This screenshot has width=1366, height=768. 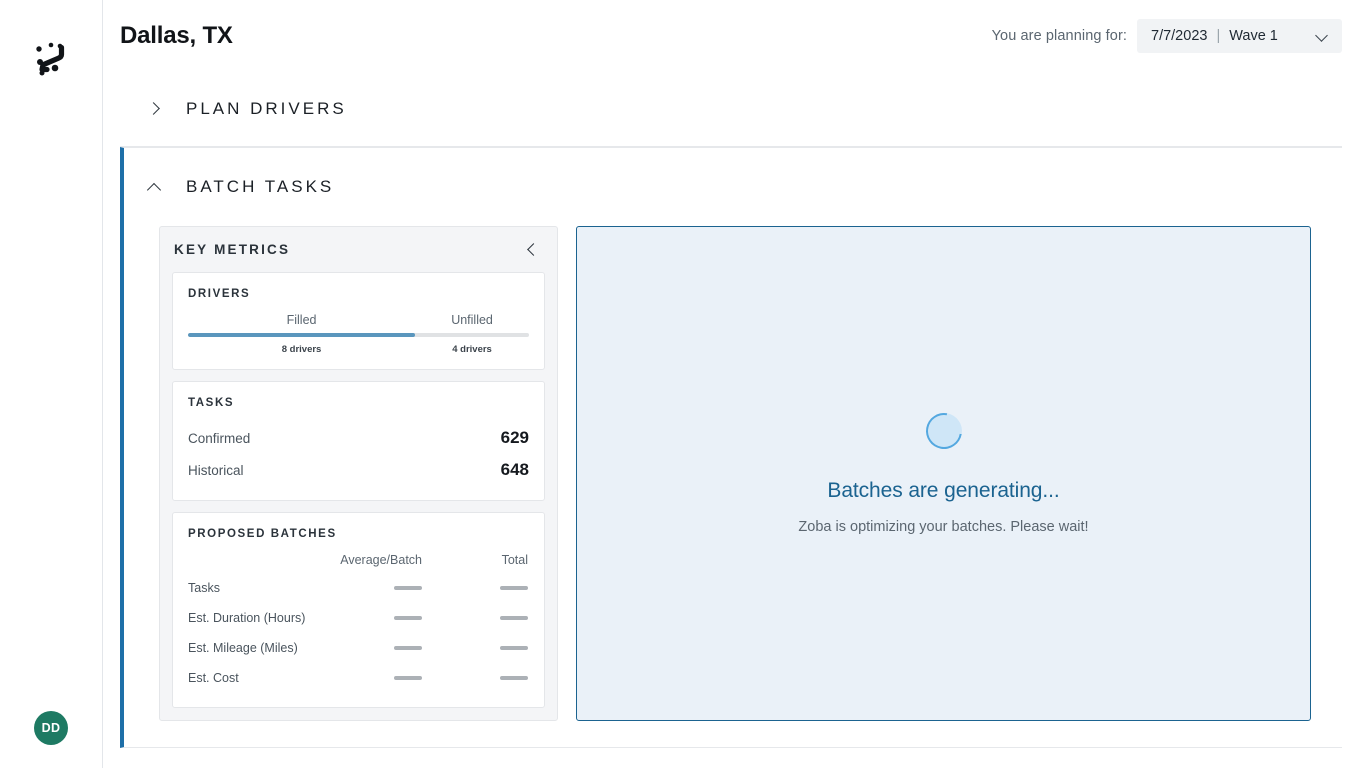 I want to click on chevron-down-icon, so click(x=1322, y=36).